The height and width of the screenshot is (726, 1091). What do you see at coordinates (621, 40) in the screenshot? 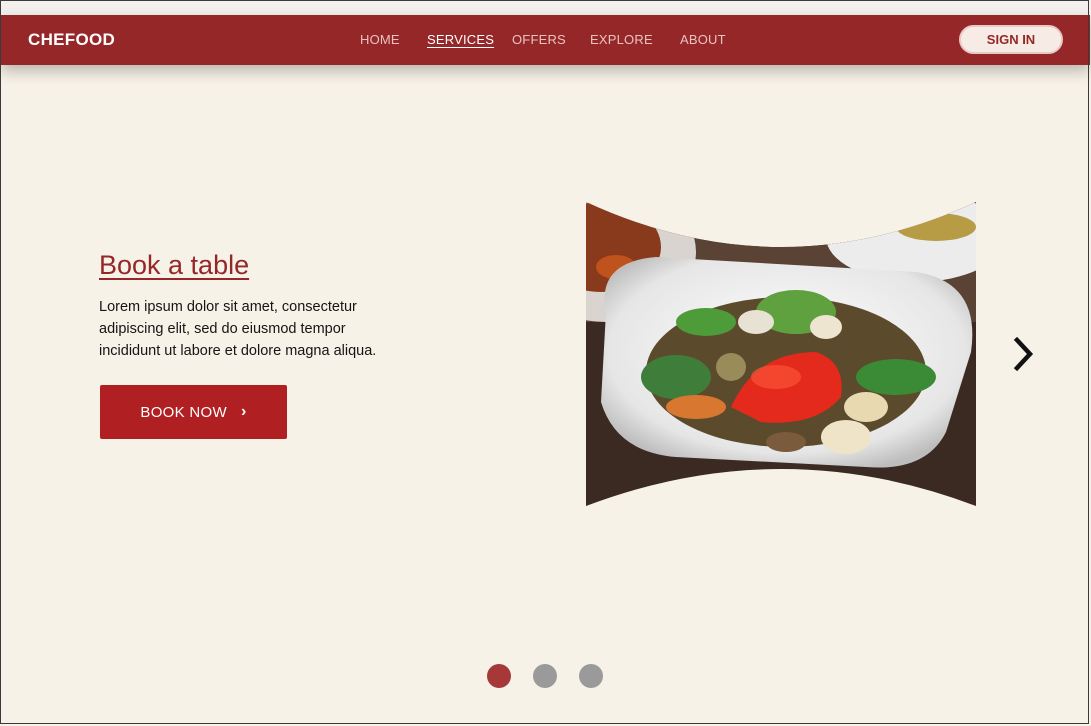
I see `nav-explore: EXPLORE` at bounding box center [621, 40].